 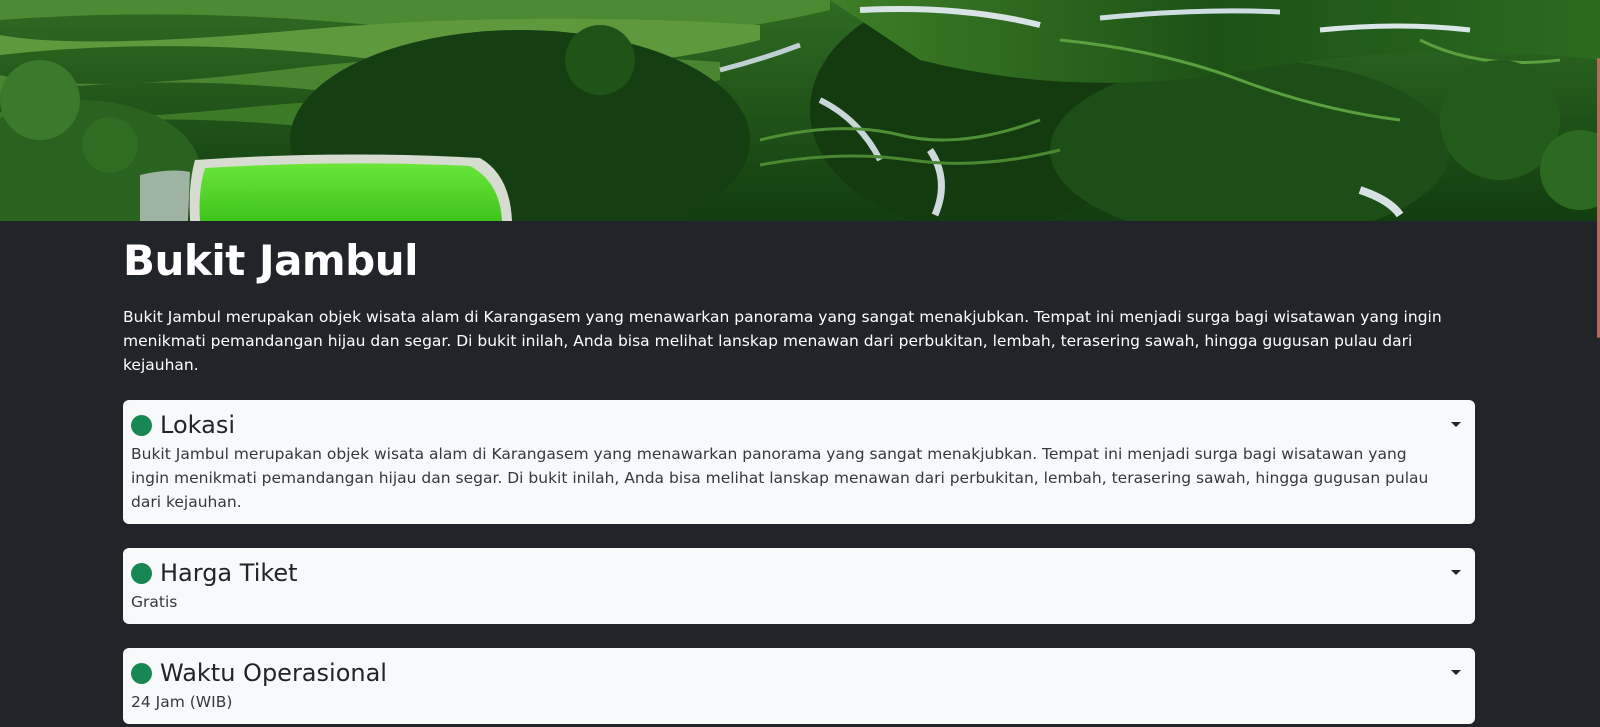 I want to click on card-header: Lokasi, so click(x=796, y=425).